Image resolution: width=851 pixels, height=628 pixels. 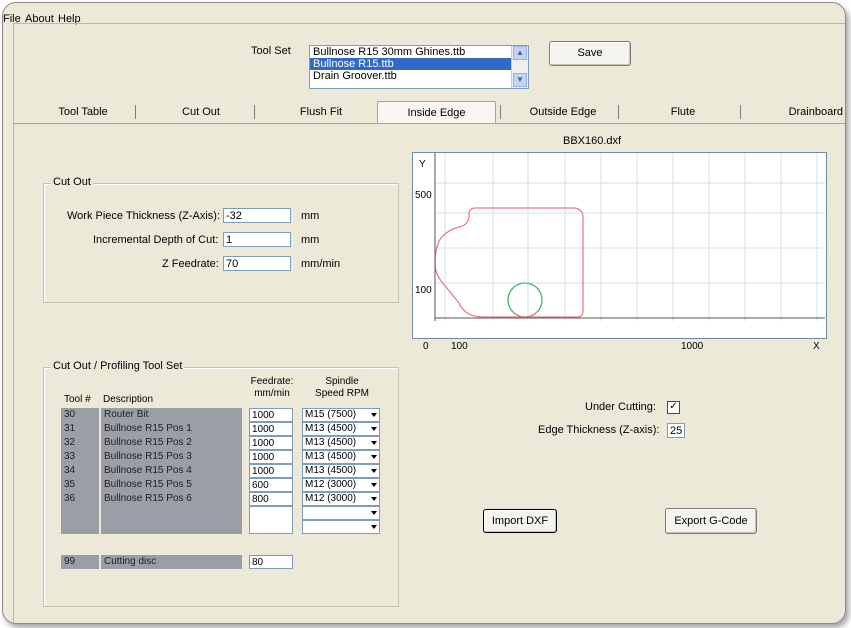 I want to click on depth-unit: mm, so click(x=310, y=240).